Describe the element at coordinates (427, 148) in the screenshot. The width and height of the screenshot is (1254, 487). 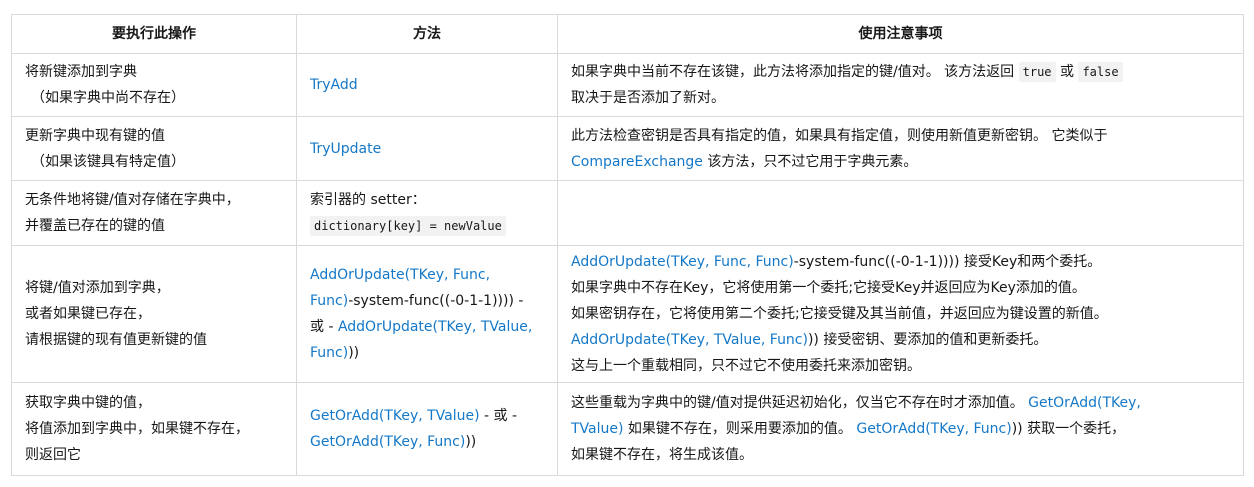
I see `method-cell: TryUpdate` at that location.